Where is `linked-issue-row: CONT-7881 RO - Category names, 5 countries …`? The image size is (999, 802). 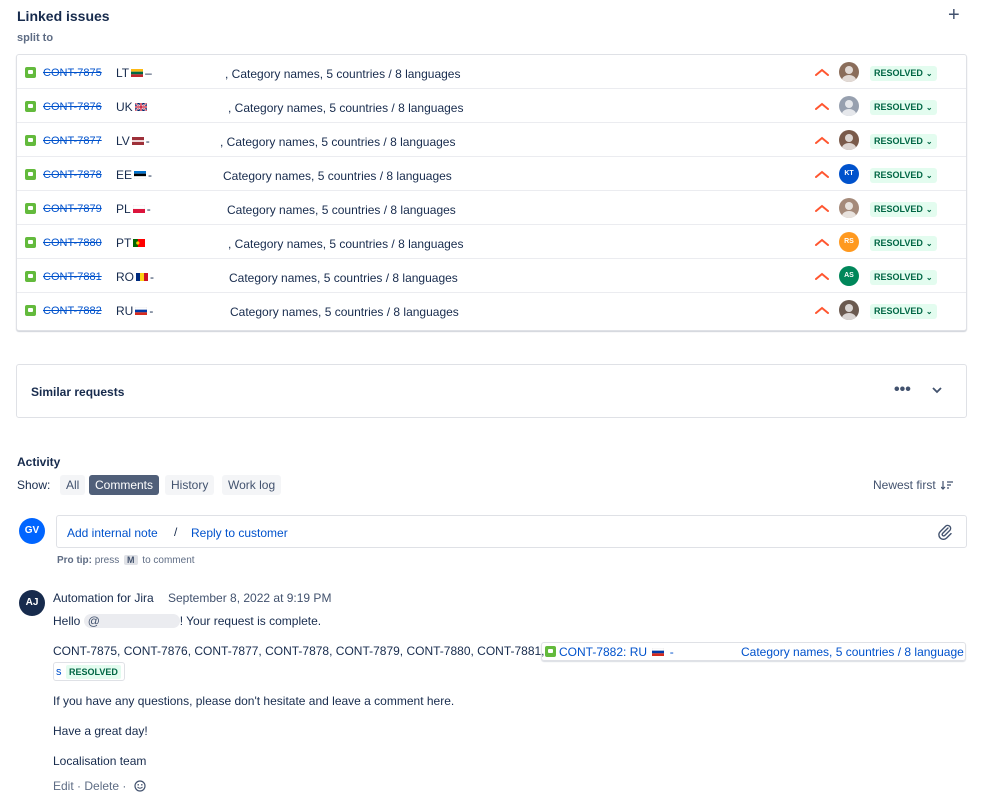 linked-issue-row: CONT-7881 RO - Category names, 5 countries … is located at coordinates (491, 276).